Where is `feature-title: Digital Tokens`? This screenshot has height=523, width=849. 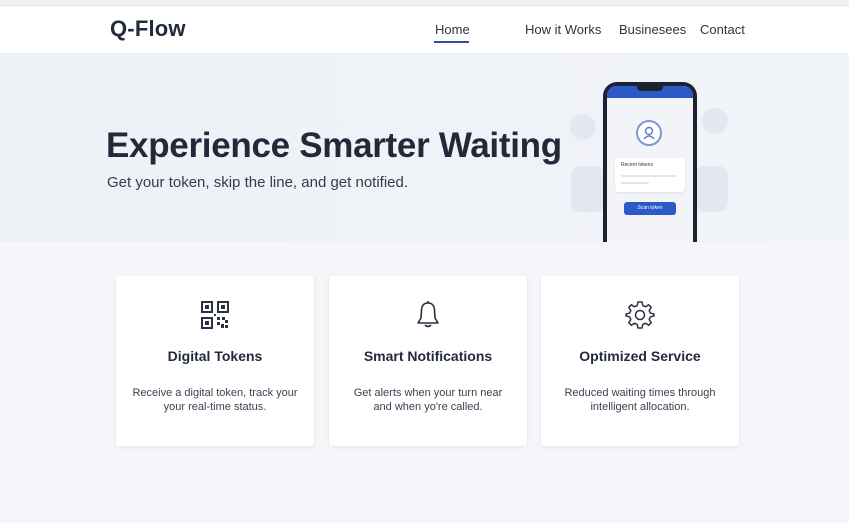 feature-title: Digital Tokens is located at coordinates (215, 356).